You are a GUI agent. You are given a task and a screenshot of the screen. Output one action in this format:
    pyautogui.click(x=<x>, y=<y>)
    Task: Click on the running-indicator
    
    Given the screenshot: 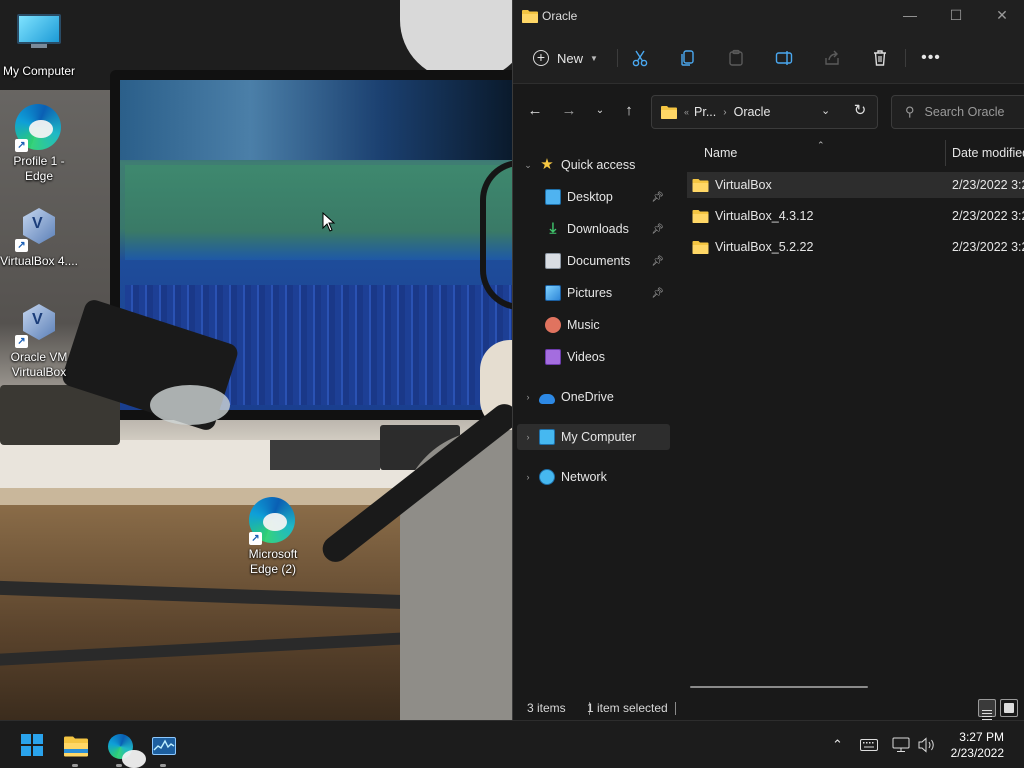 What is the action you would take?
    pyautogui.click(x=163, y=765)
    